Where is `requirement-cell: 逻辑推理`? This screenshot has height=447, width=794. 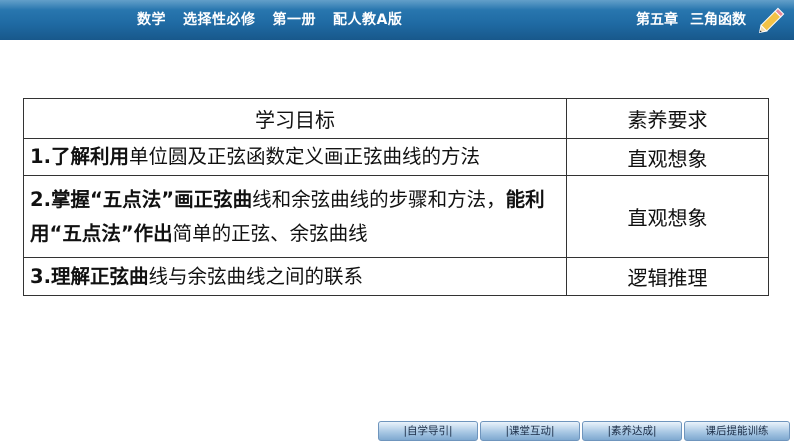
requirement-cell: 逻辑推理 is located at coordinates (667, 276).